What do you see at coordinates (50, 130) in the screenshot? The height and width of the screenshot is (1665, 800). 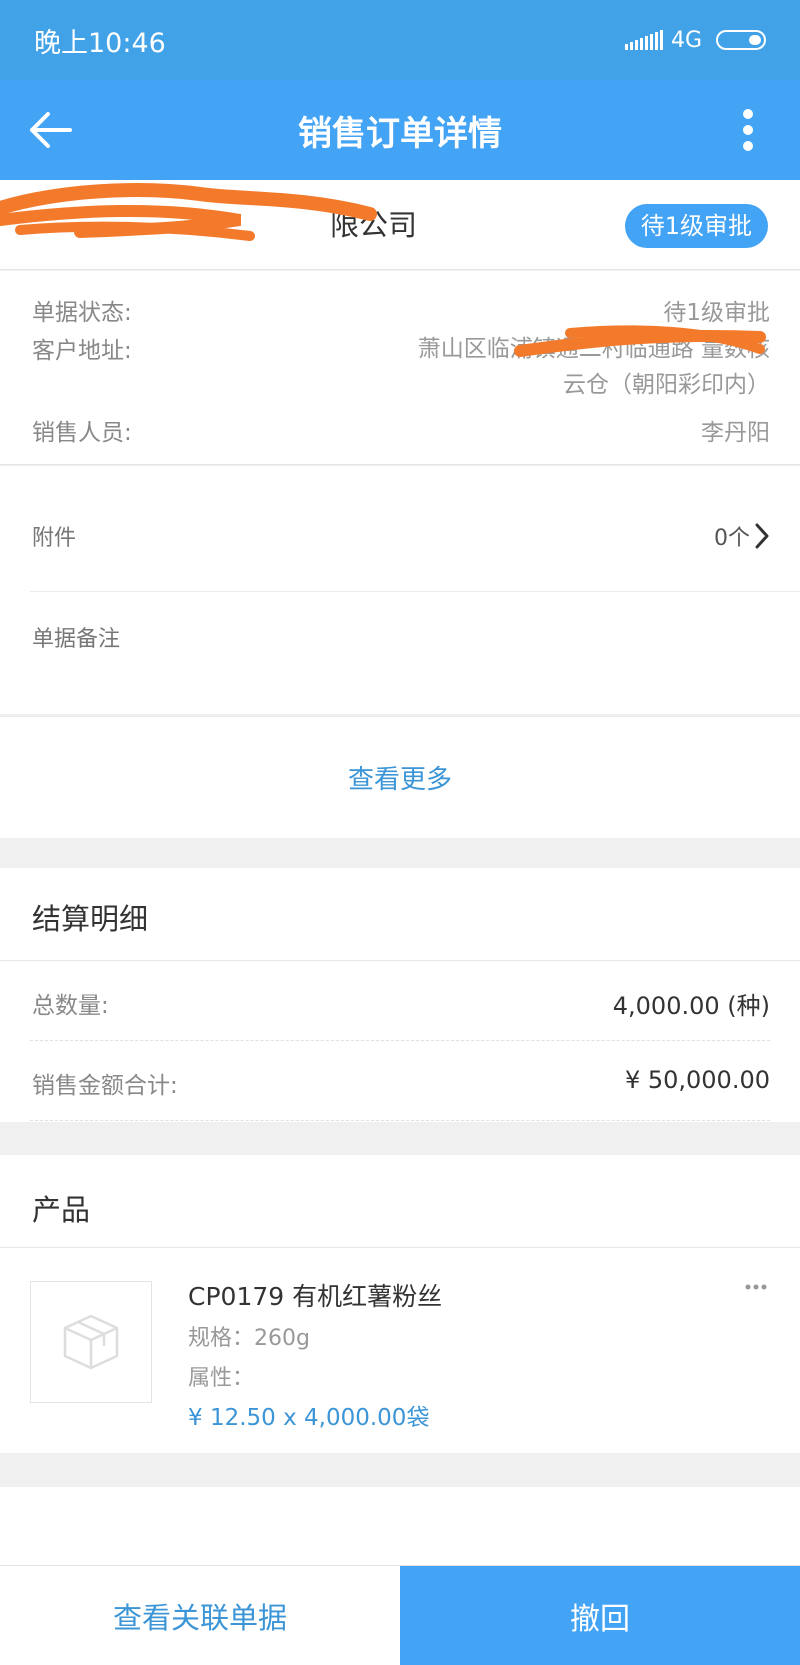 I see `back-arrow-icon` at bounding box center [50, 130].